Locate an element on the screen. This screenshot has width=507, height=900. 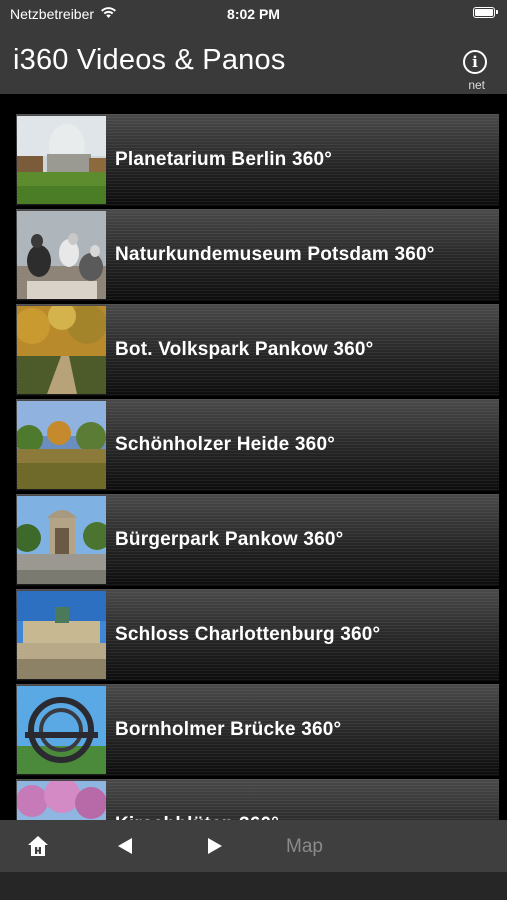
palace-thumbnail is located at coordinates (61, 635).